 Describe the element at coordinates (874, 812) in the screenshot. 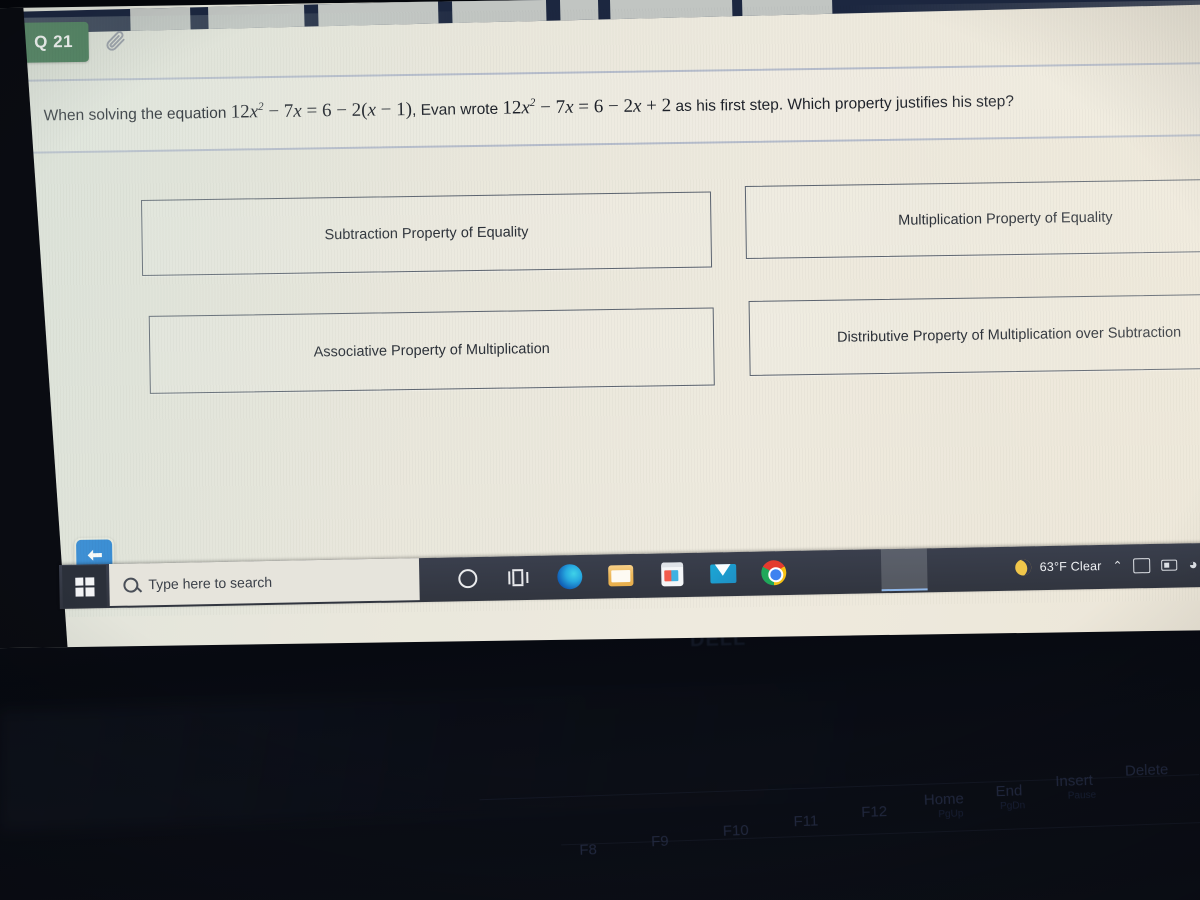

I see `key-f12: F12` at that location.